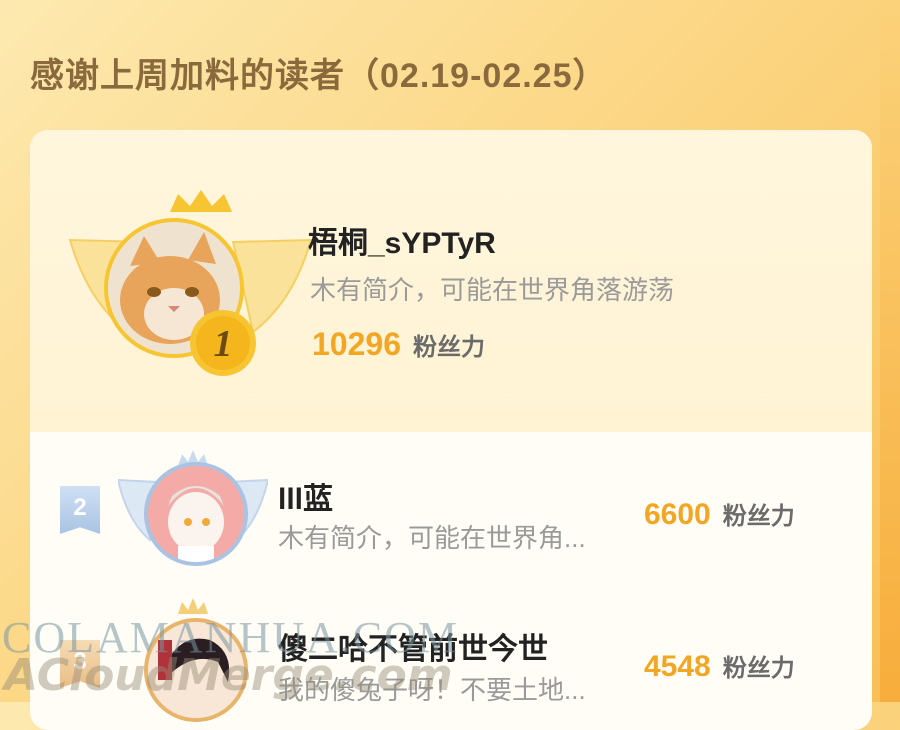 The height and width of the screenshot is (730, 900). What do you see at coordinates (356, 344) in the screenshot?
I see `fan-power-value: 10296` at bounding box center [356, 344].